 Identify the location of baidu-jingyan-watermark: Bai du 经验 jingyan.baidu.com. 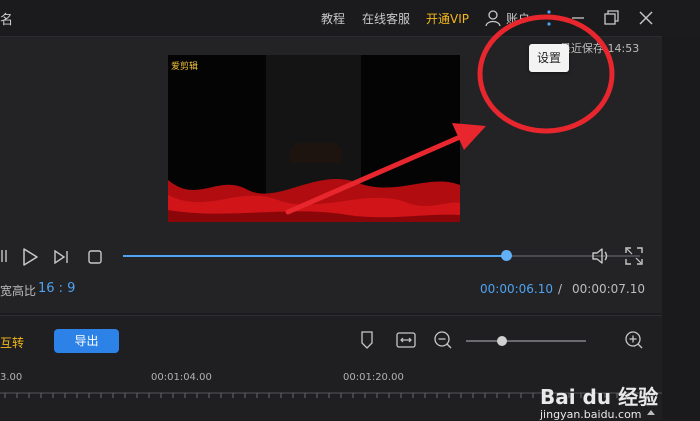
(599, 403).